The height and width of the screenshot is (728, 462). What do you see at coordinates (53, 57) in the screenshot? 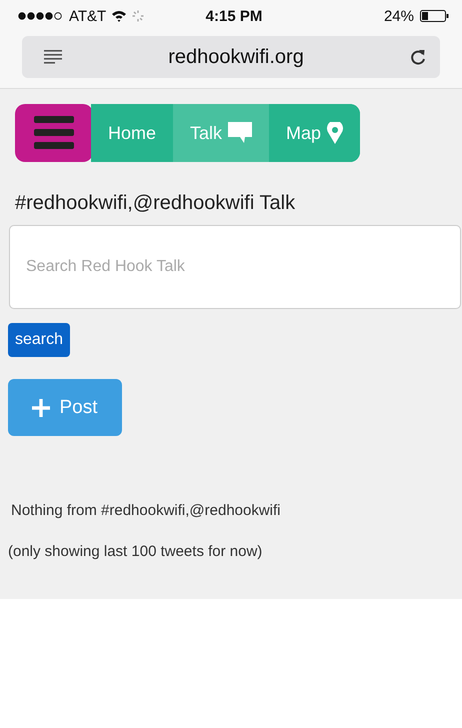
I see `reader-icon` at bounding box center [53, 57].